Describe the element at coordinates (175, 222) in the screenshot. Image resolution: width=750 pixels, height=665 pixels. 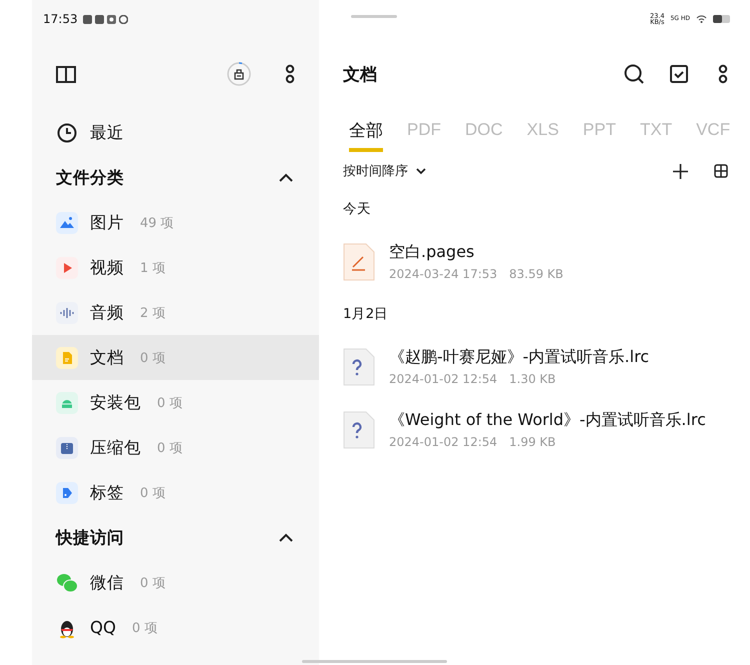
I see `sidebar-item: 图片 49 项` at that location.